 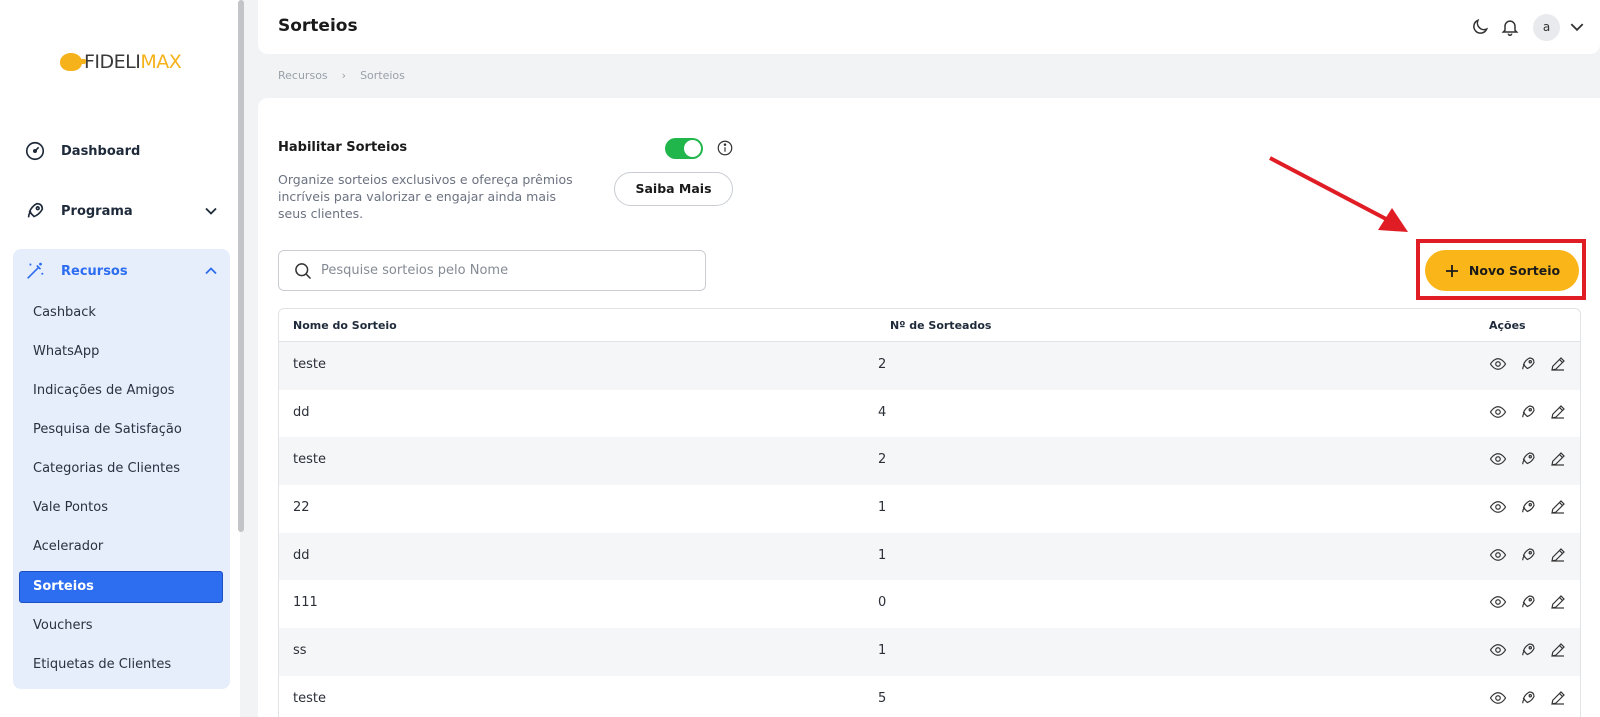 I want to click on sidebar-item-programa: Programa, so click(x=78, y=211).